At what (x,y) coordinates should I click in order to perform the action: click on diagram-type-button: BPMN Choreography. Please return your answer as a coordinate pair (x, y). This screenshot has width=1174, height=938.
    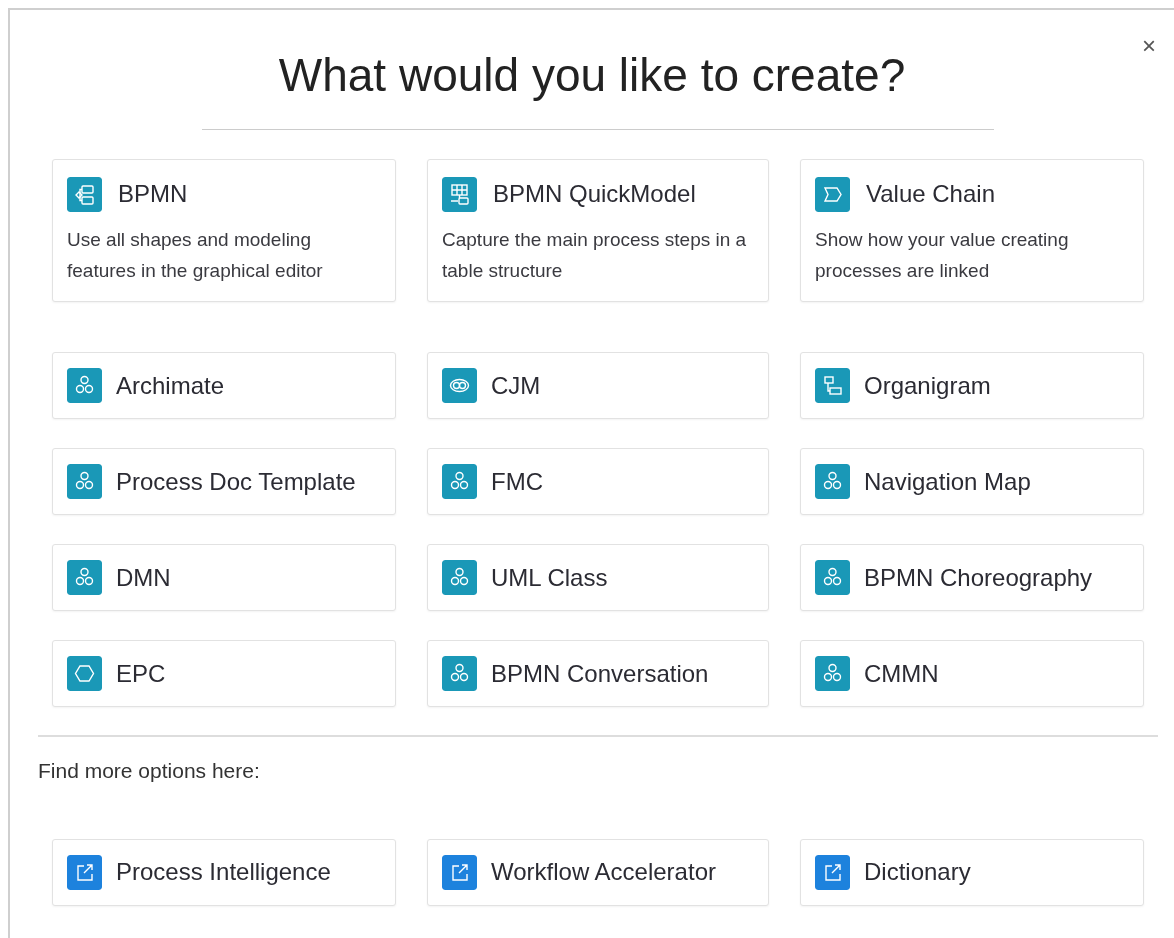
    Looking at the image, I should click on (972, 578).